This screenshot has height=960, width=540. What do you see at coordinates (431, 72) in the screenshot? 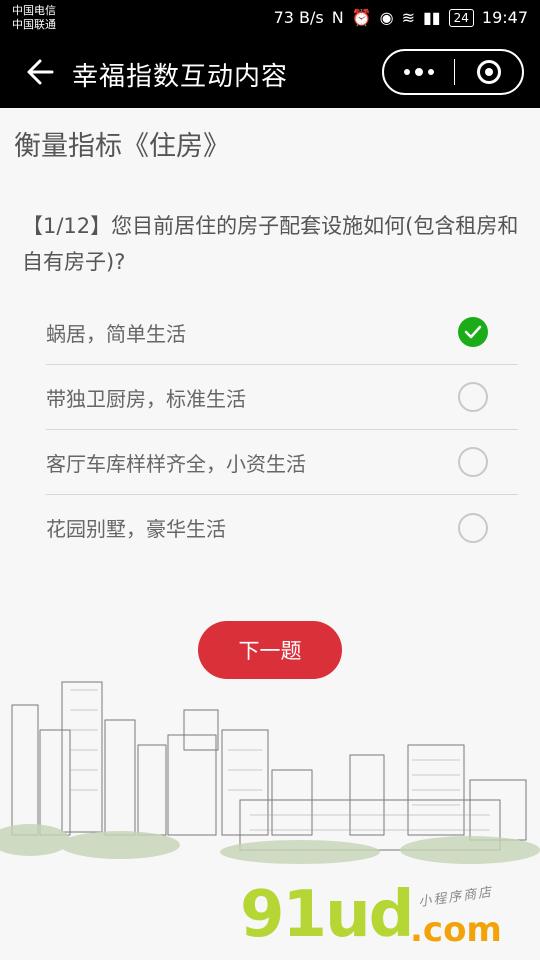
I see `more-dot-right` at bounding box center [431, 72].